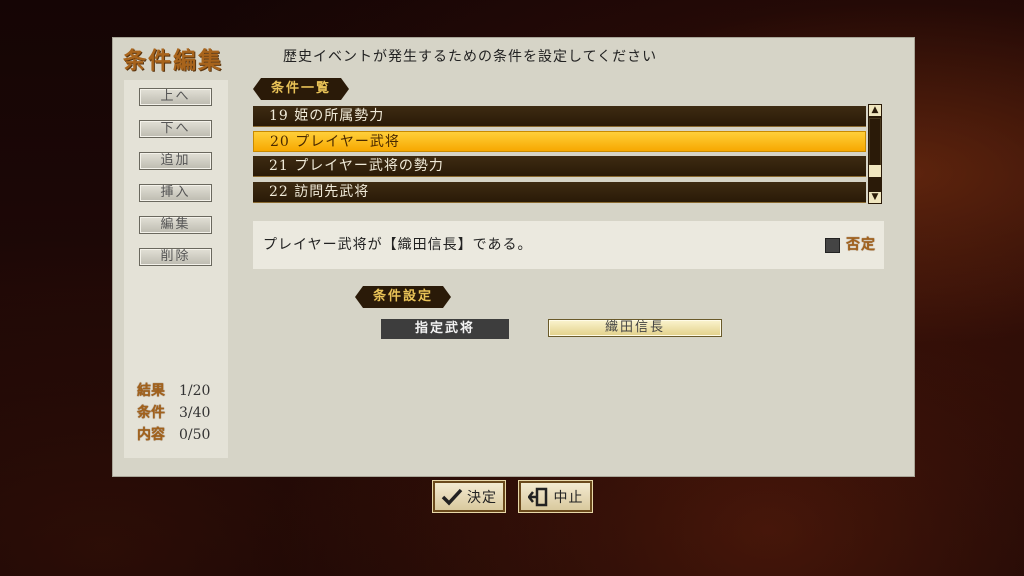  I want to click on list-item: 22 訪問先武将, so click(559, 192).